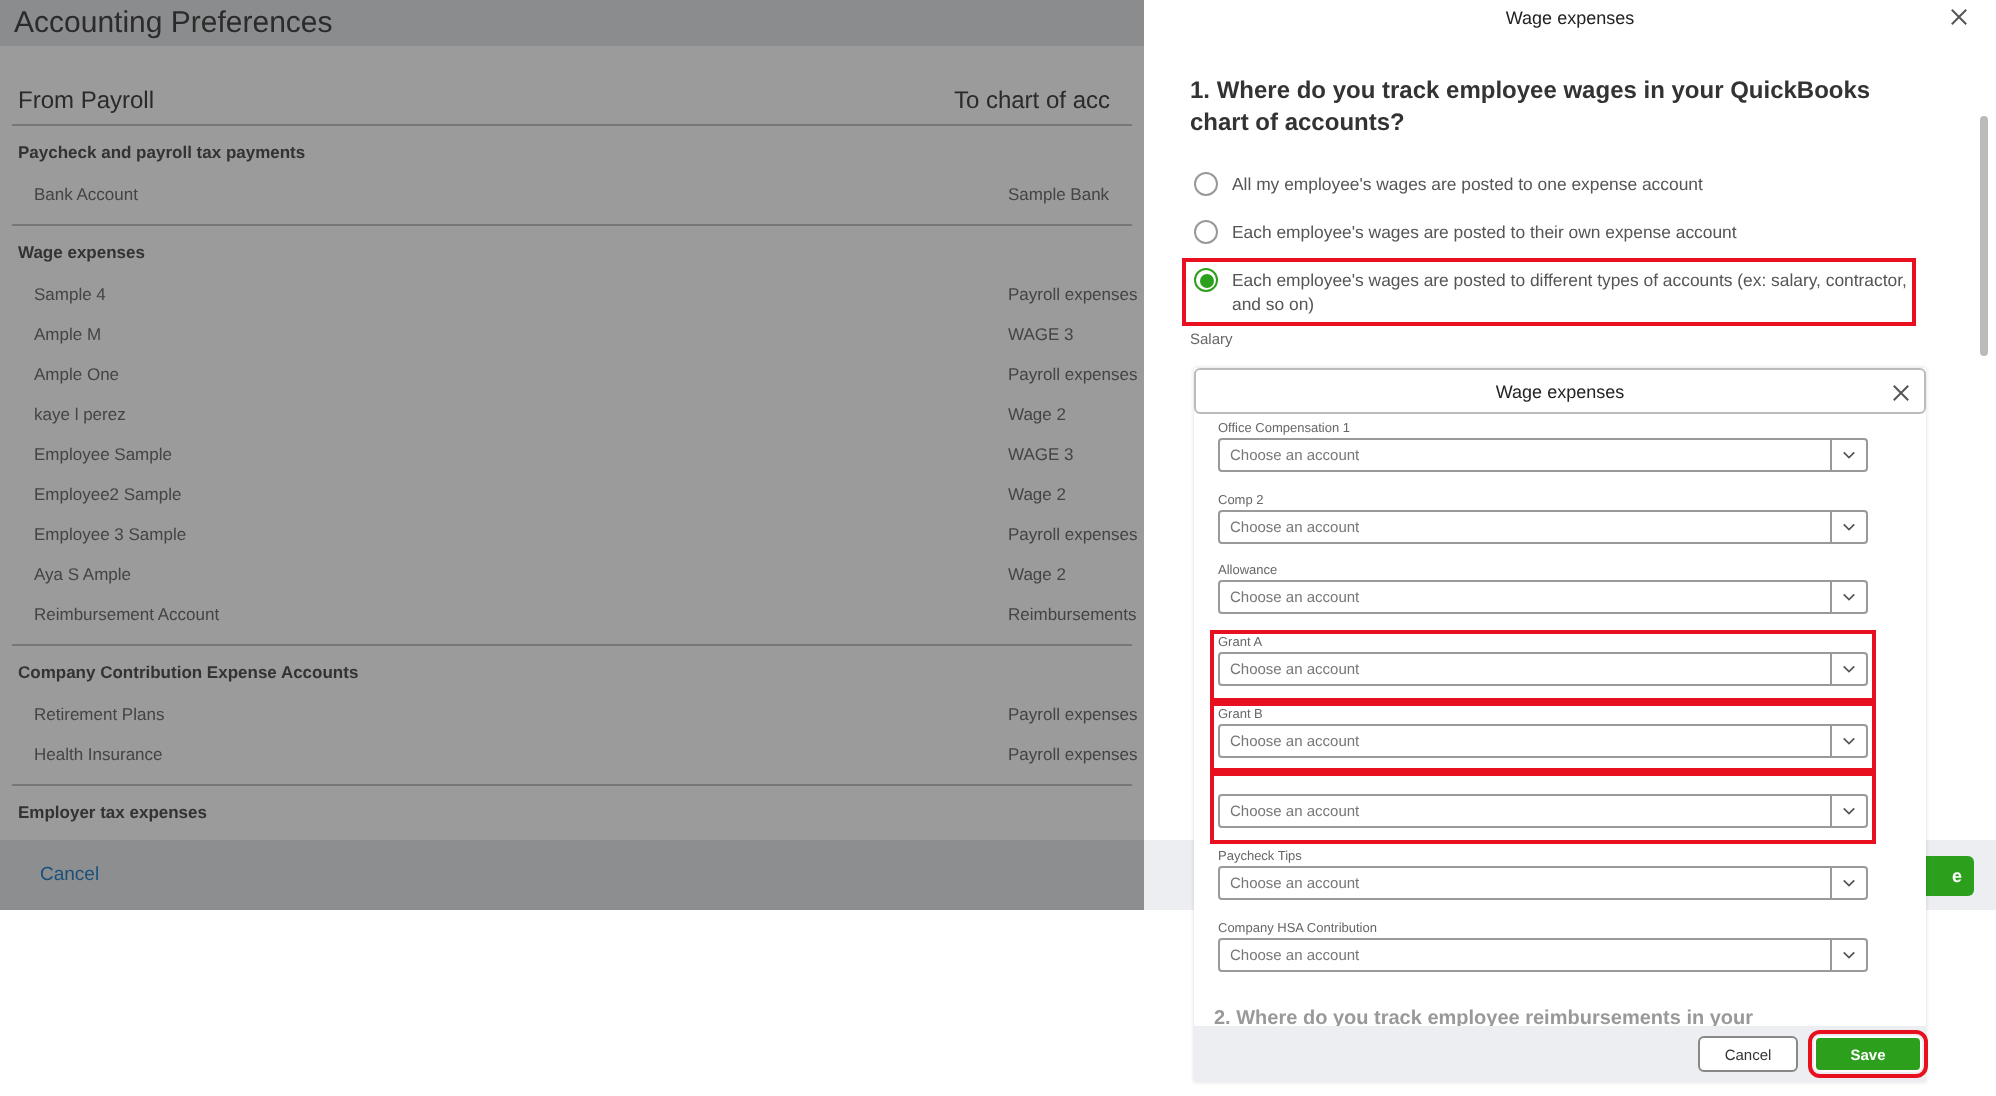 The height and width of the screenshot is (1096, 1996). I want to click on radio-option: Each employee's wages are posted to their own expense account, so click(1549, 232).